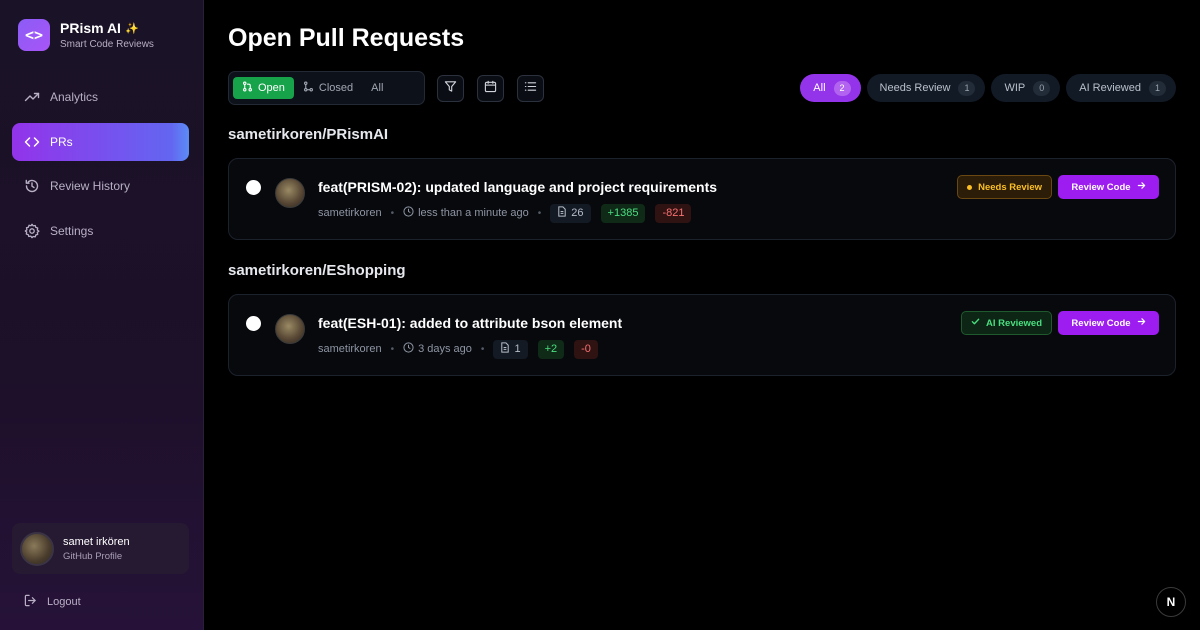  I want to click on filter-icon, so click(450, 89).